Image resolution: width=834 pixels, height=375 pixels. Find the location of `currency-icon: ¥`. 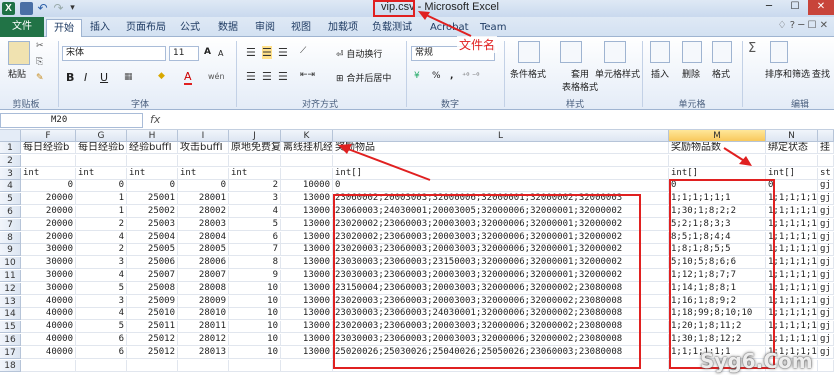

currency-icon: ¥ is located at coordinates (417, 76).